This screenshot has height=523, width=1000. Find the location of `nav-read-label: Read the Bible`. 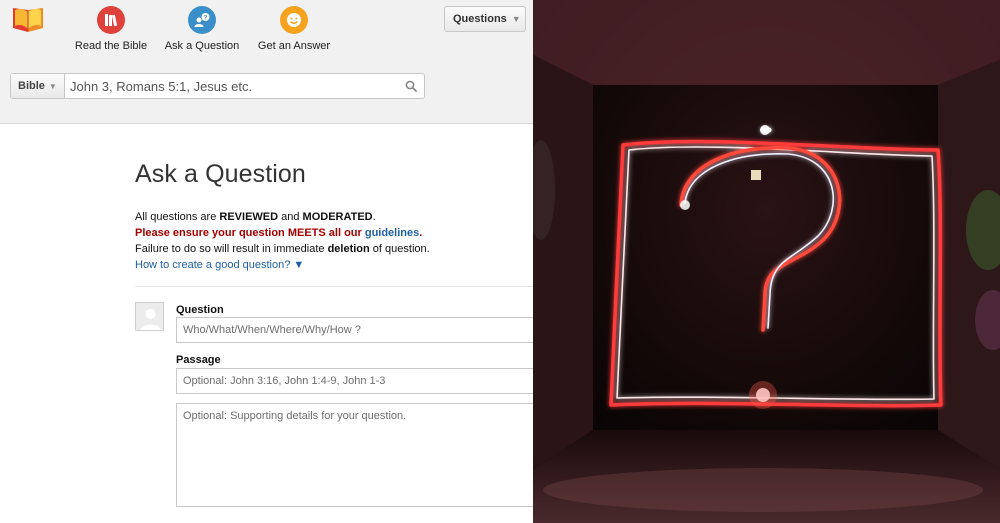

nav-read-label: Read the Bible is located at coordinates (111, 46).